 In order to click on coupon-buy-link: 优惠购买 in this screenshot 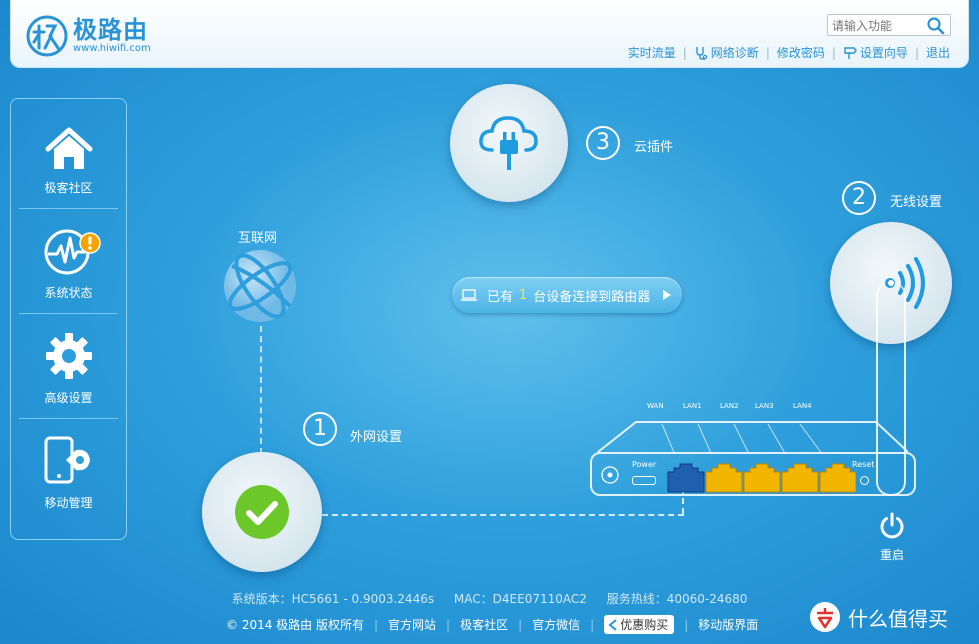, I will do `click(639, 624)`.